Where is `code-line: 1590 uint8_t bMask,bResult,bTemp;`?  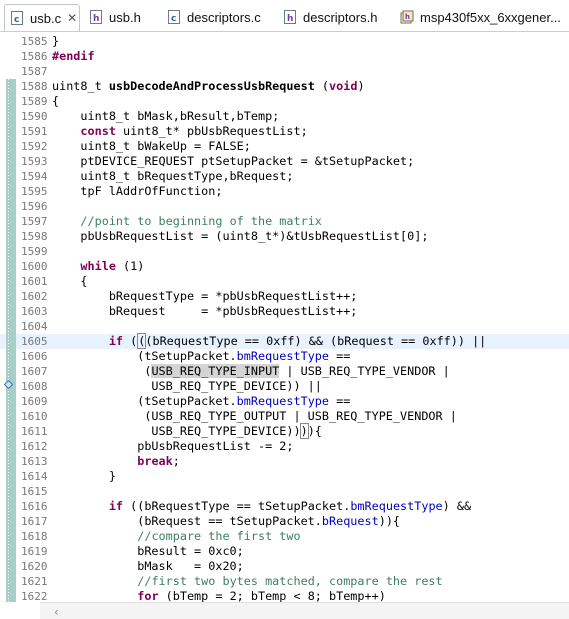 code-line: 1590 uint8_t bMask,bResult,bTemp; is located at coordinates (284, 116).